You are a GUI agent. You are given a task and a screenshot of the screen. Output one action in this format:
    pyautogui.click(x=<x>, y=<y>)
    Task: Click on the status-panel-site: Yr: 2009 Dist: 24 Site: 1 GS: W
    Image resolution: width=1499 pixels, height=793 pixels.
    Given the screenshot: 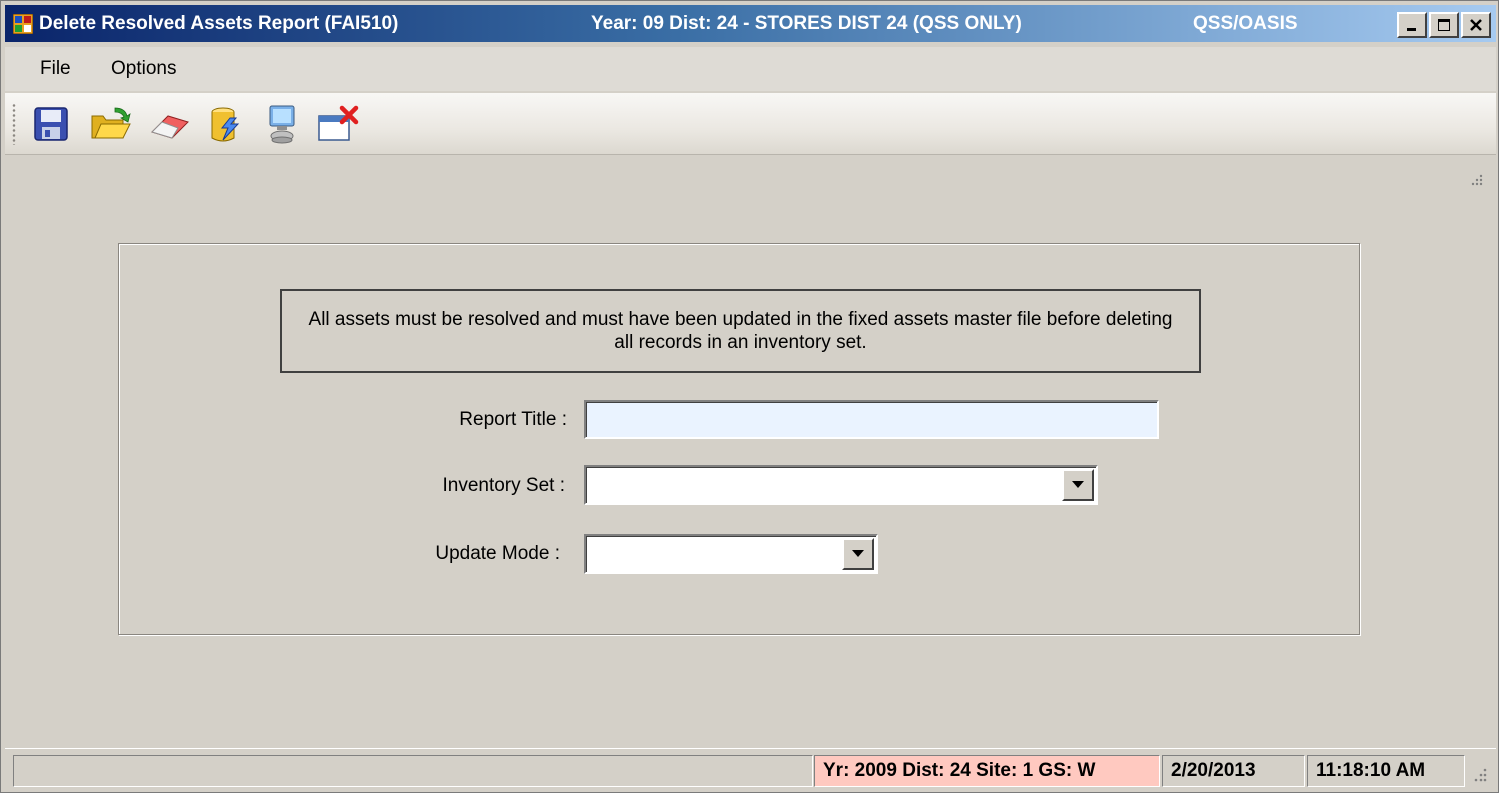 What is the action you would take?
    pyautogui.click(x=987, y=771)
    